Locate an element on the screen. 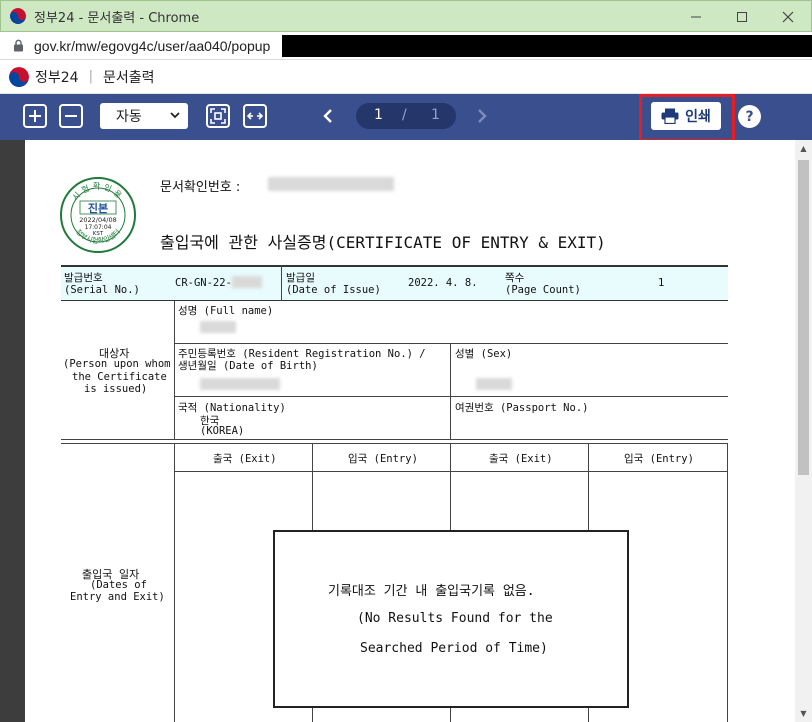  rrn-label-2: 생년월일 (Date of Birth) is located at coordinates (248, 366).